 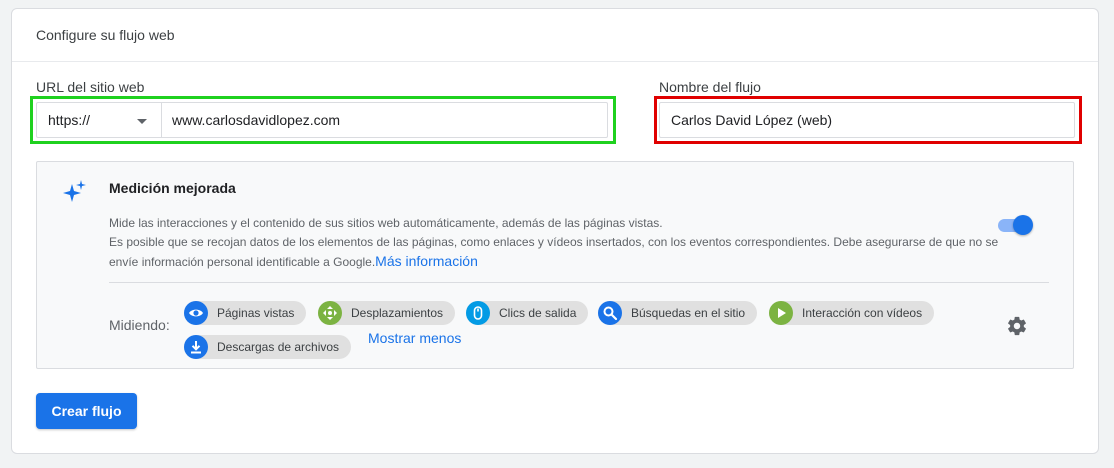 What do you see at coordinates (414, 338) in the screenshot?
I see `show-less-link: Mostrar menos` at bounding box center [414, 338].